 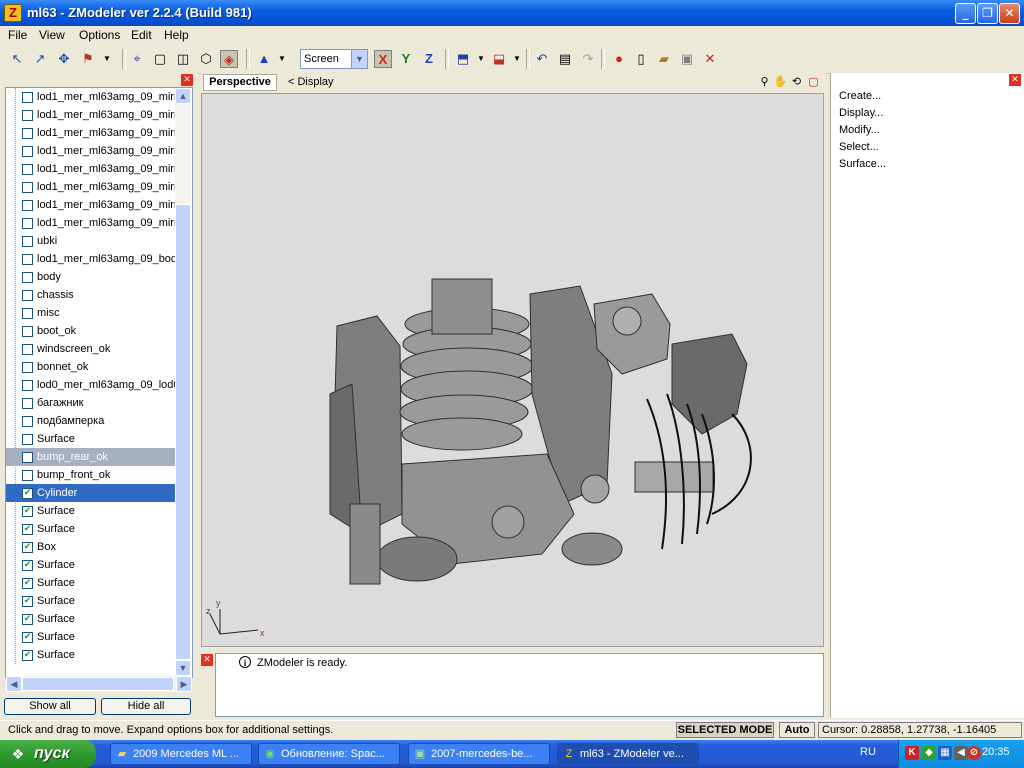 I want to click on menu-help: Help, so click(x=176, y=35).